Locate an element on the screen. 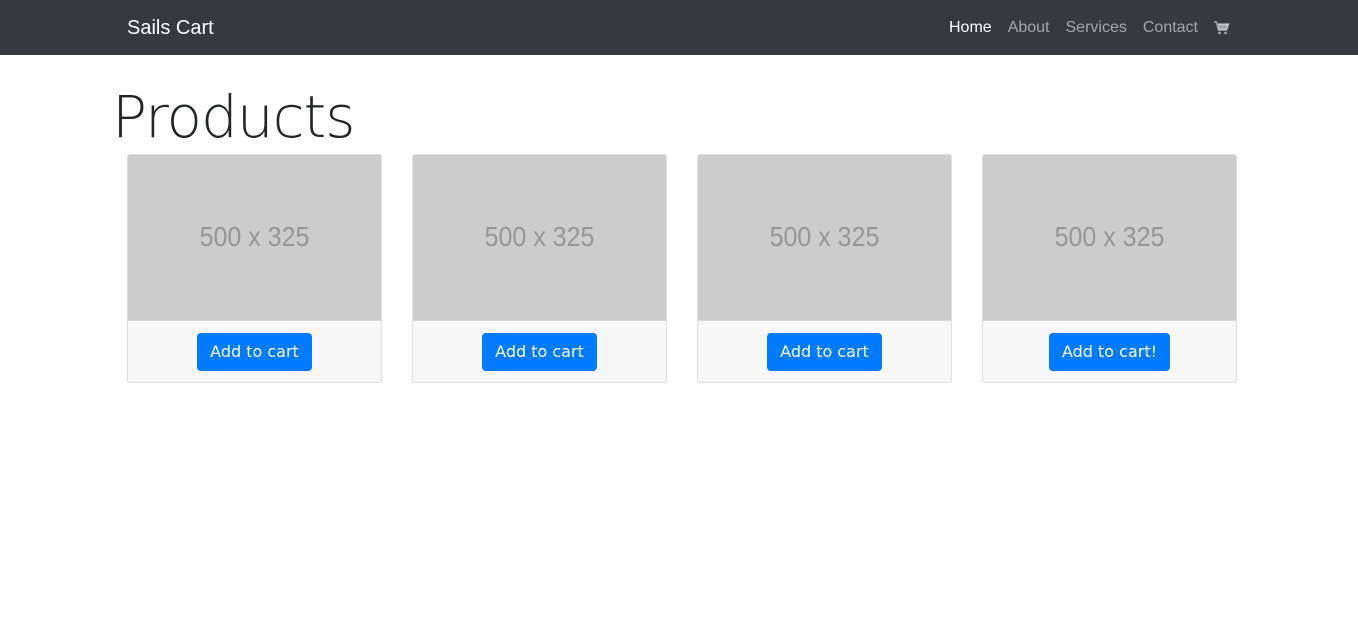 Image resolution: width=1358 pixels, height=641 pixels. shopping-cart-icon-glyph is located at coordinates (1222, 28).